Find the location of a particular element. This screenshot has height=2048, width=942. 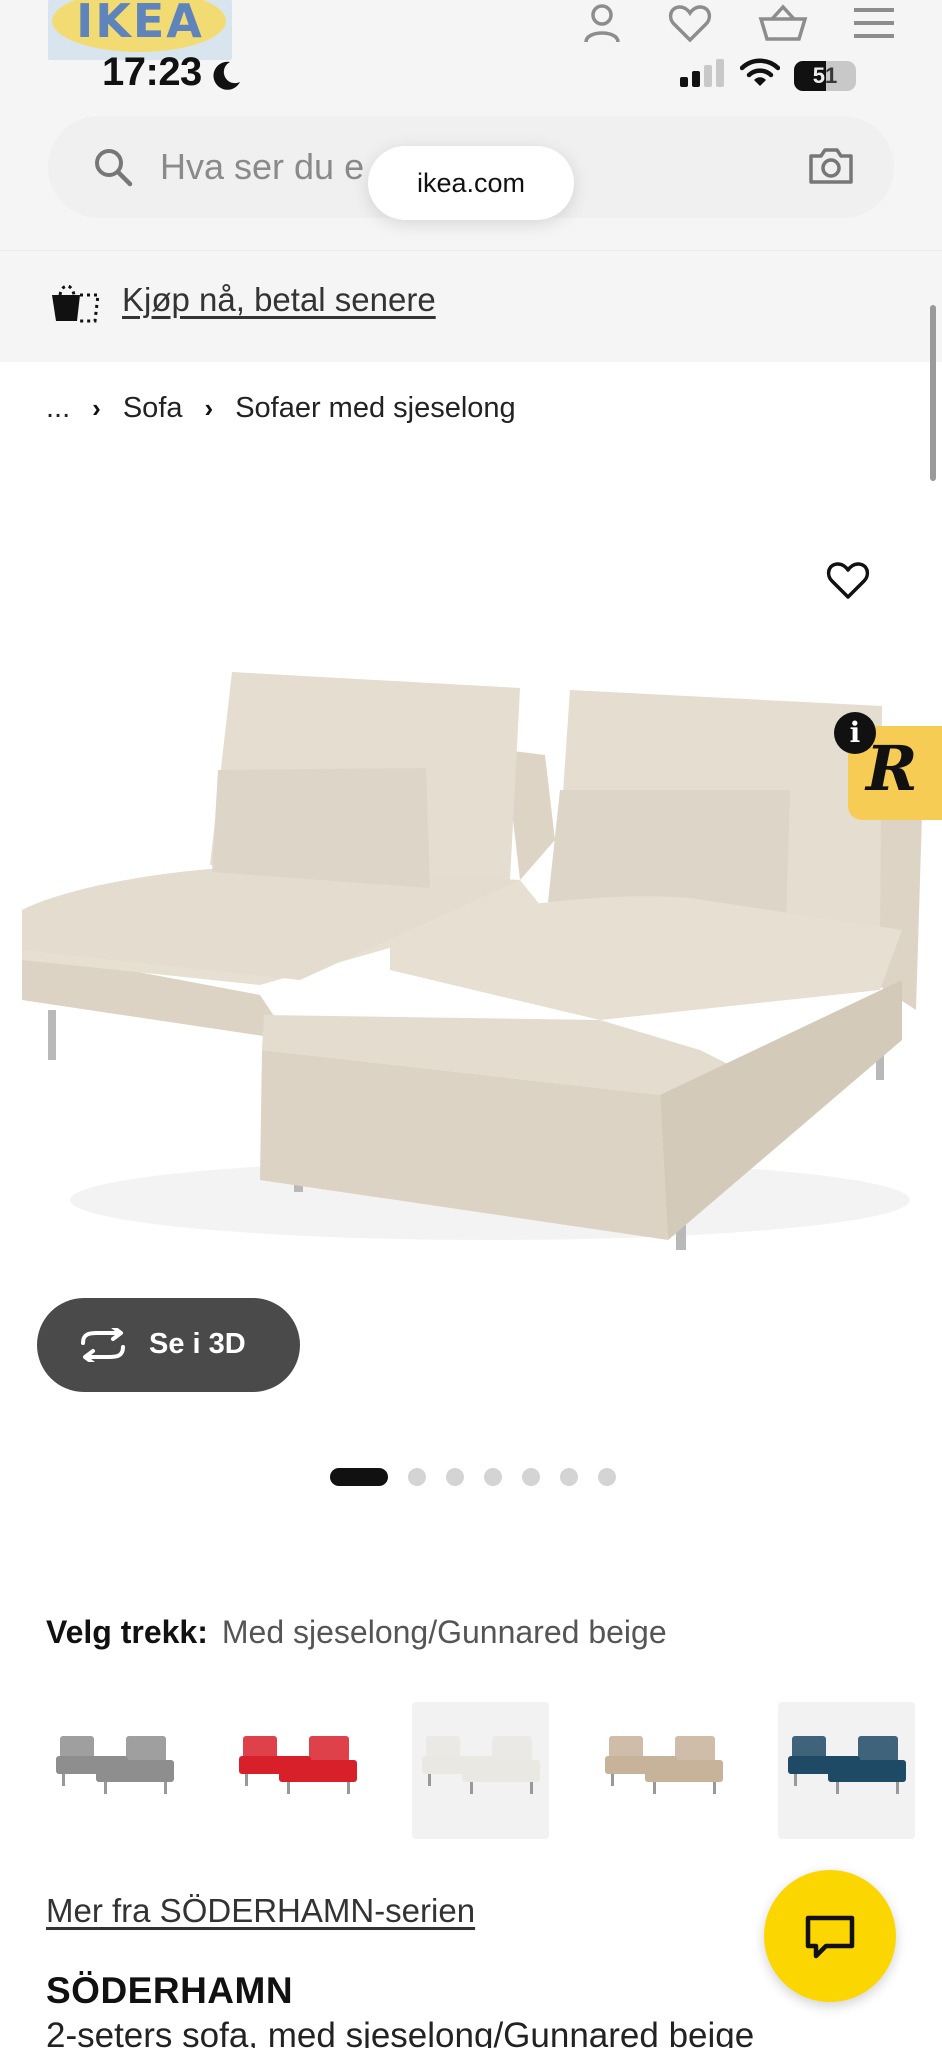

battery-level: 51 is located at coordinates (825, 75).